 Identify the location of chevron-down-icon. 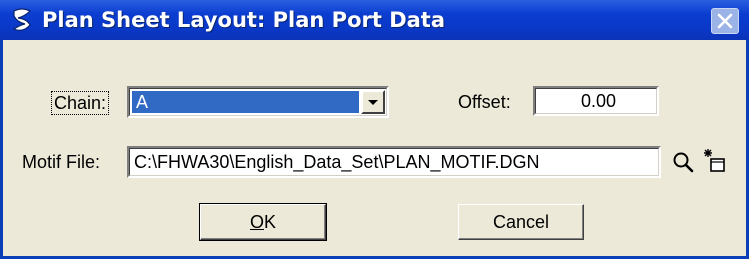
(373, 102).